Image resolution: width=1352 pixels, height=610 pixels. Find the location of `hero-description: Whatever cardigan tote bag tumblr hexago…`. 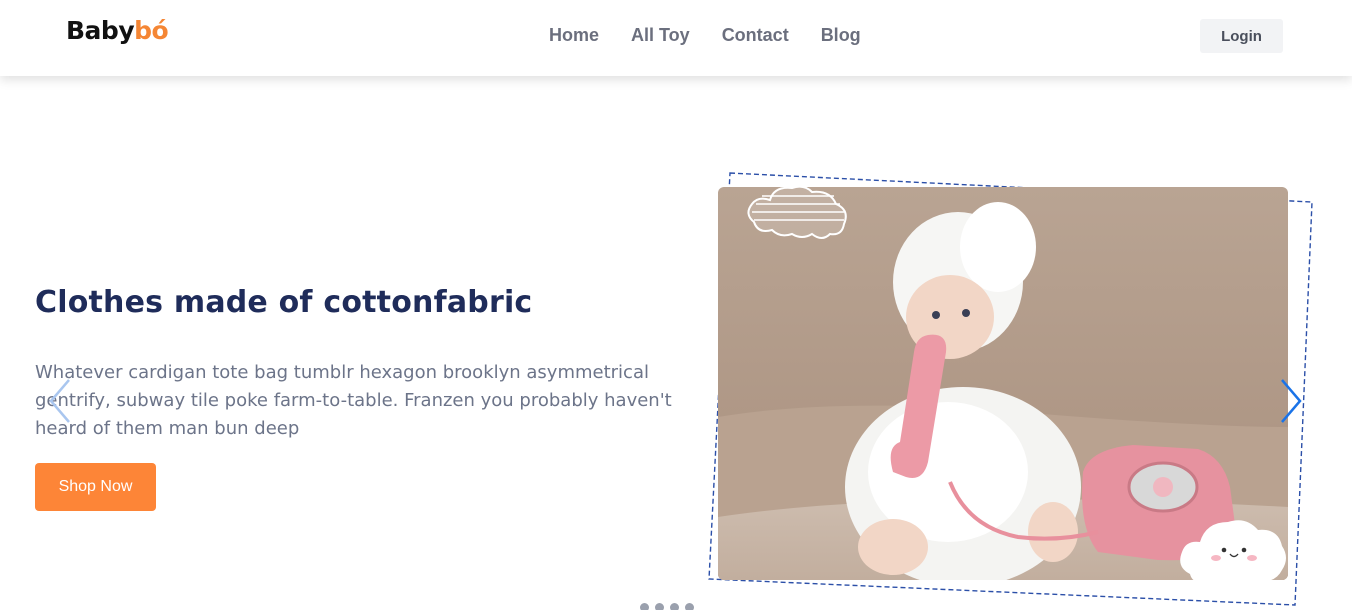

hero-description: Whatever cardigan tote bag tumblr hexago… is located at coordinates (353, 400).